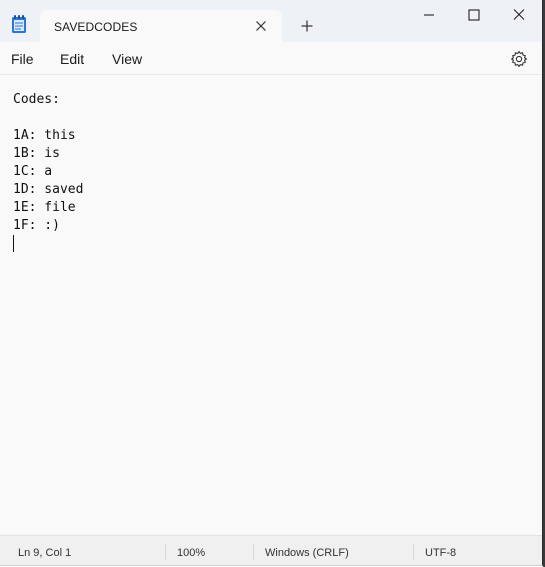 The height and width of the screenshot is (567, 545). Describe the element at coordinates (19, 24) in the screenshot. I see `notepad-icon` at that location.